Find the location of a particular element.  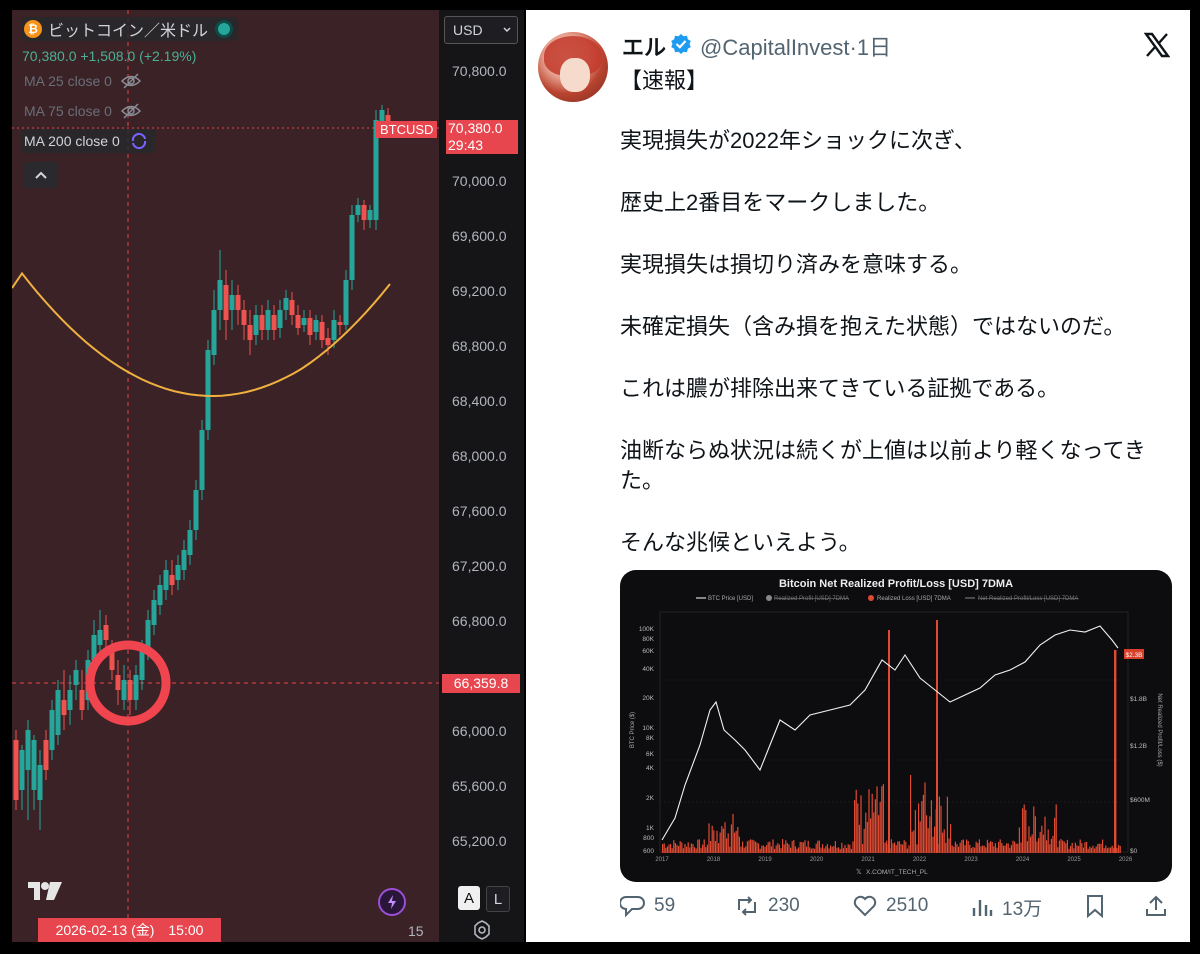

x-logo-icon: 𝕏 is located at coordinates (859, 872).